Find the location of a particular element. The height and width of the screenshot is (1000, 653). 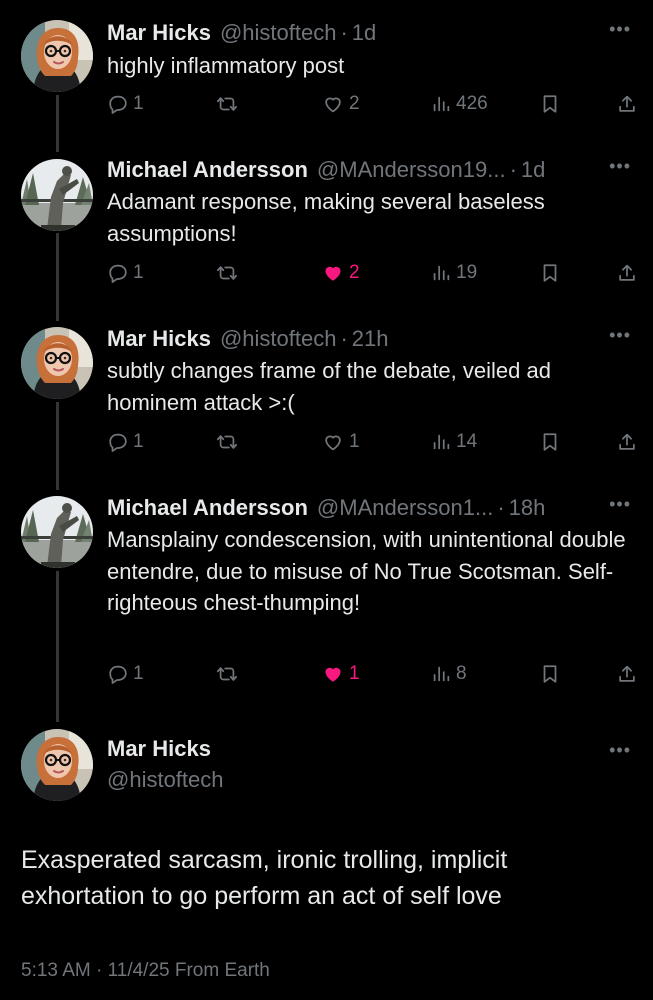

views-button: 8 is located at coordinates (448, 674).